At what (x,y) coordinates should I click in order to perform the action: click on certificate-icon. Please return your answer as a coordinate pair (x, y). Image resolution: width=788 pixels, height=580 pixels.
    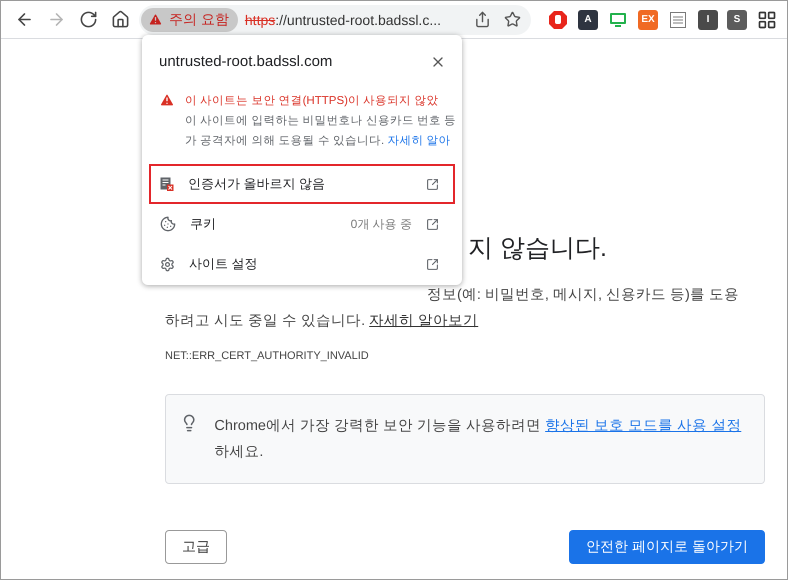
    Looking at the image, I should click on (167, 184).